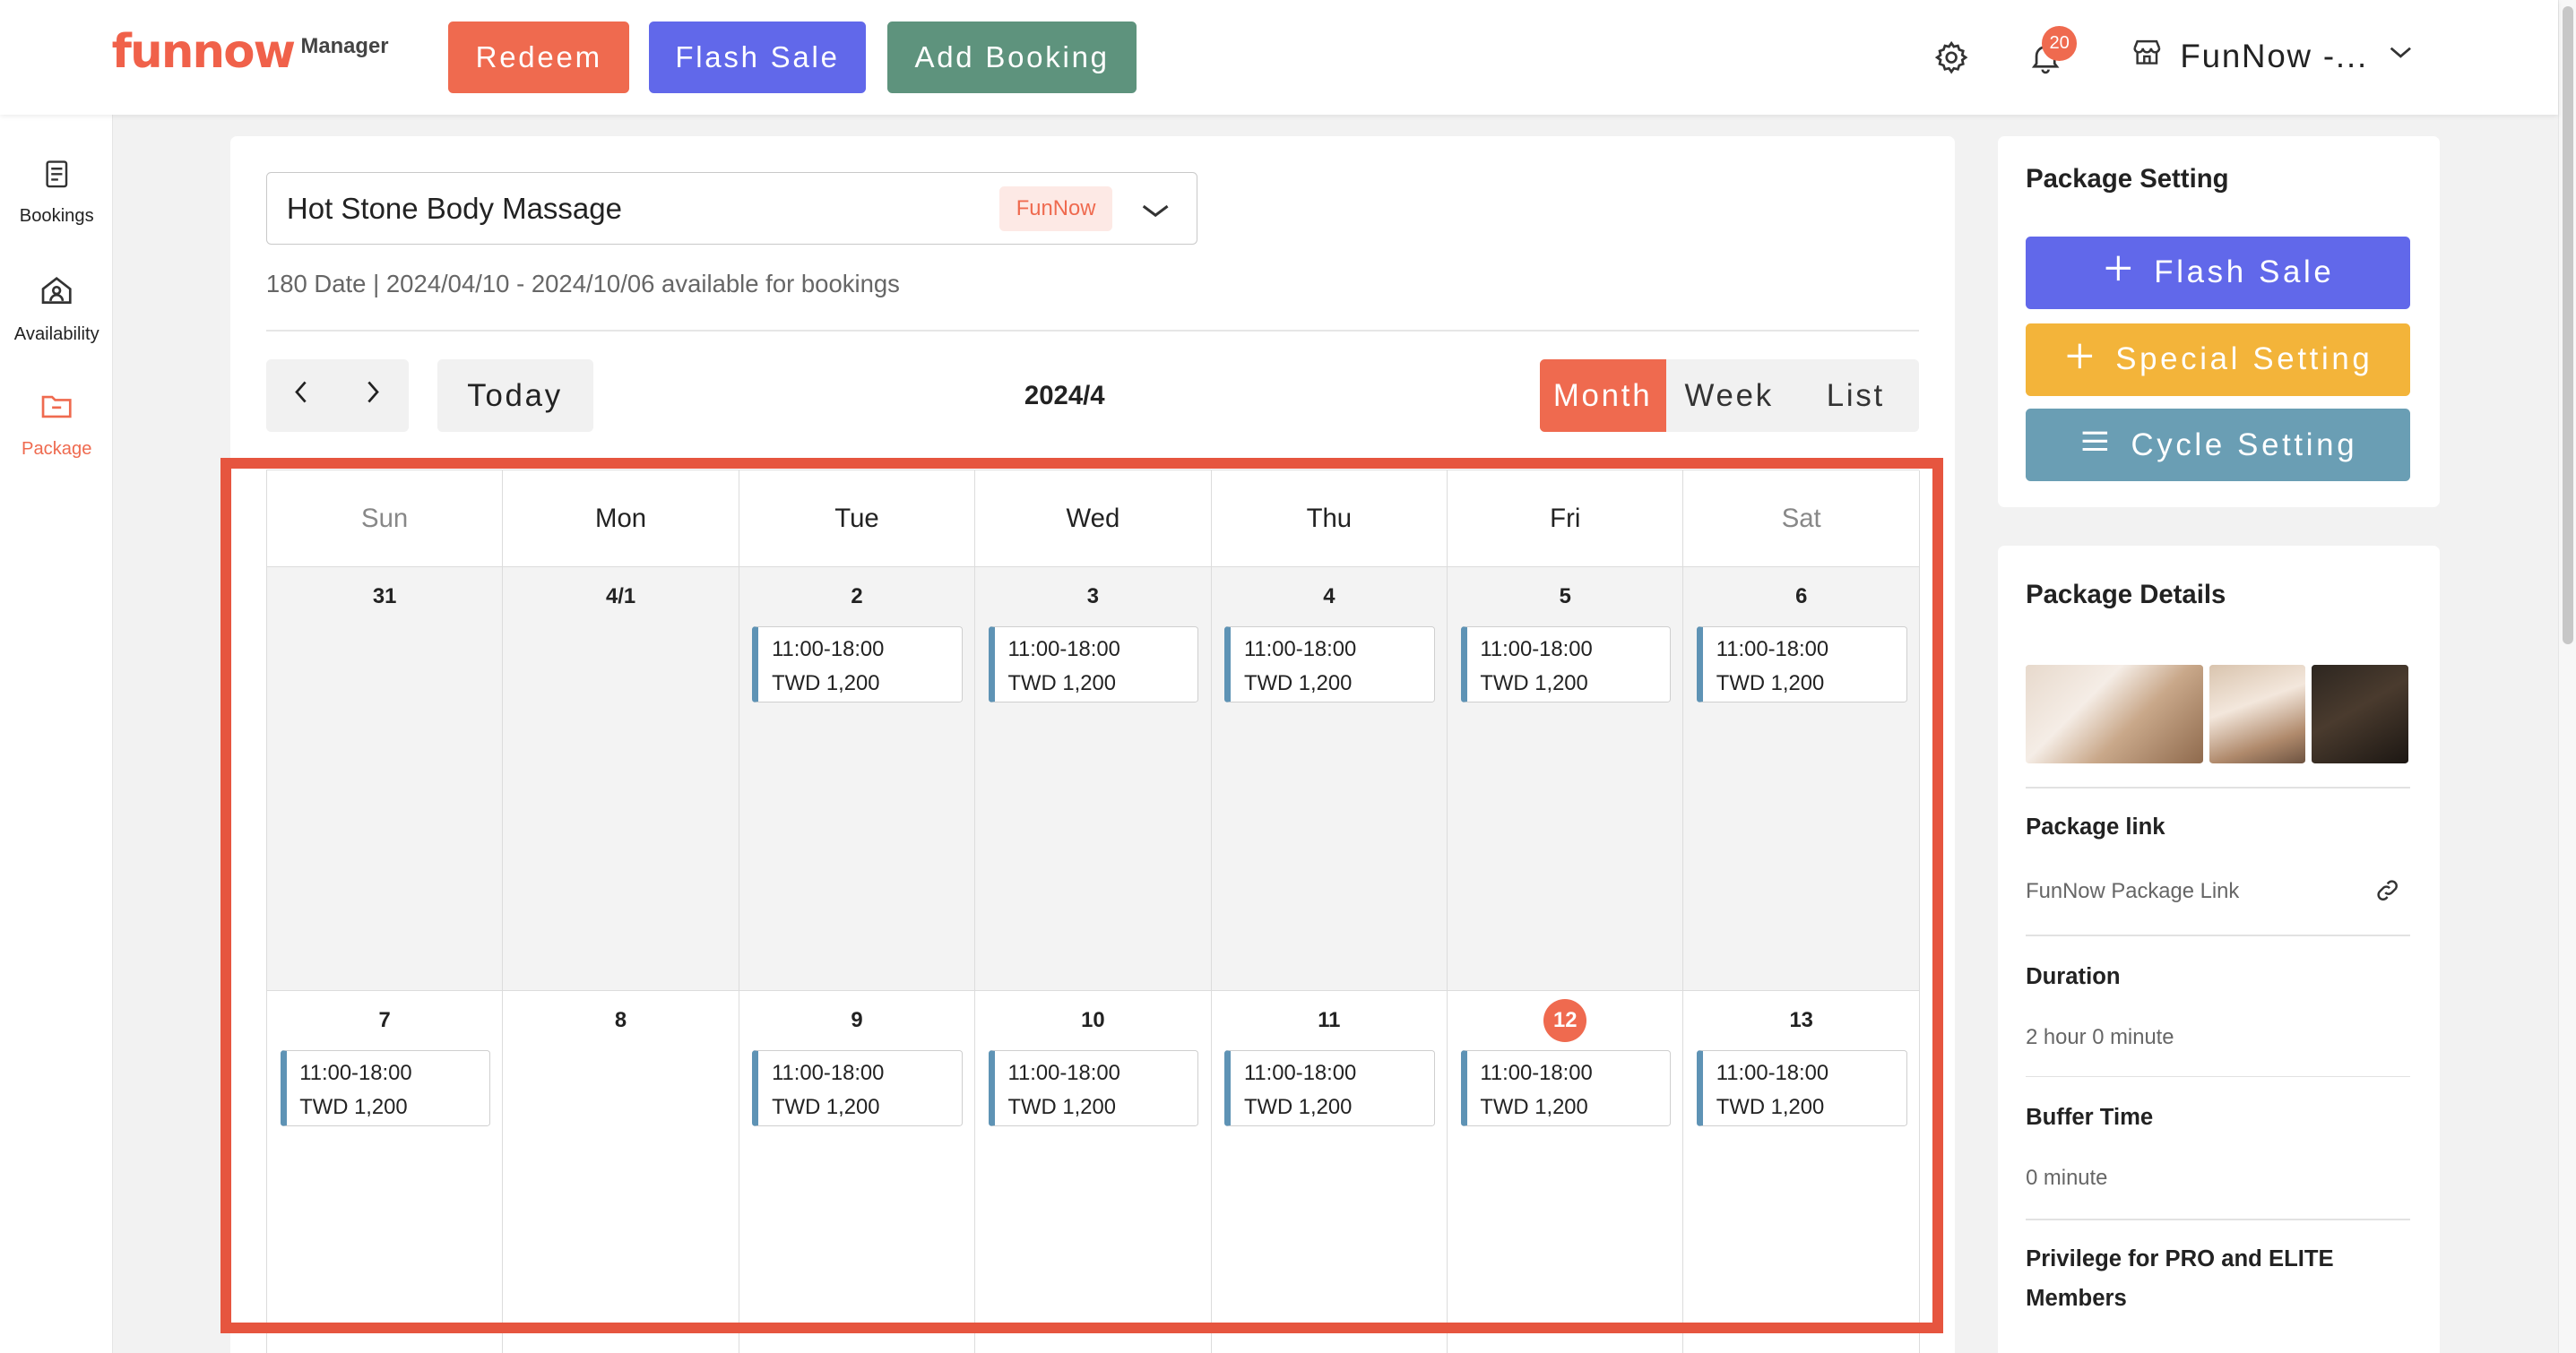  I want to click on menu-icon, so click(2095, 445).